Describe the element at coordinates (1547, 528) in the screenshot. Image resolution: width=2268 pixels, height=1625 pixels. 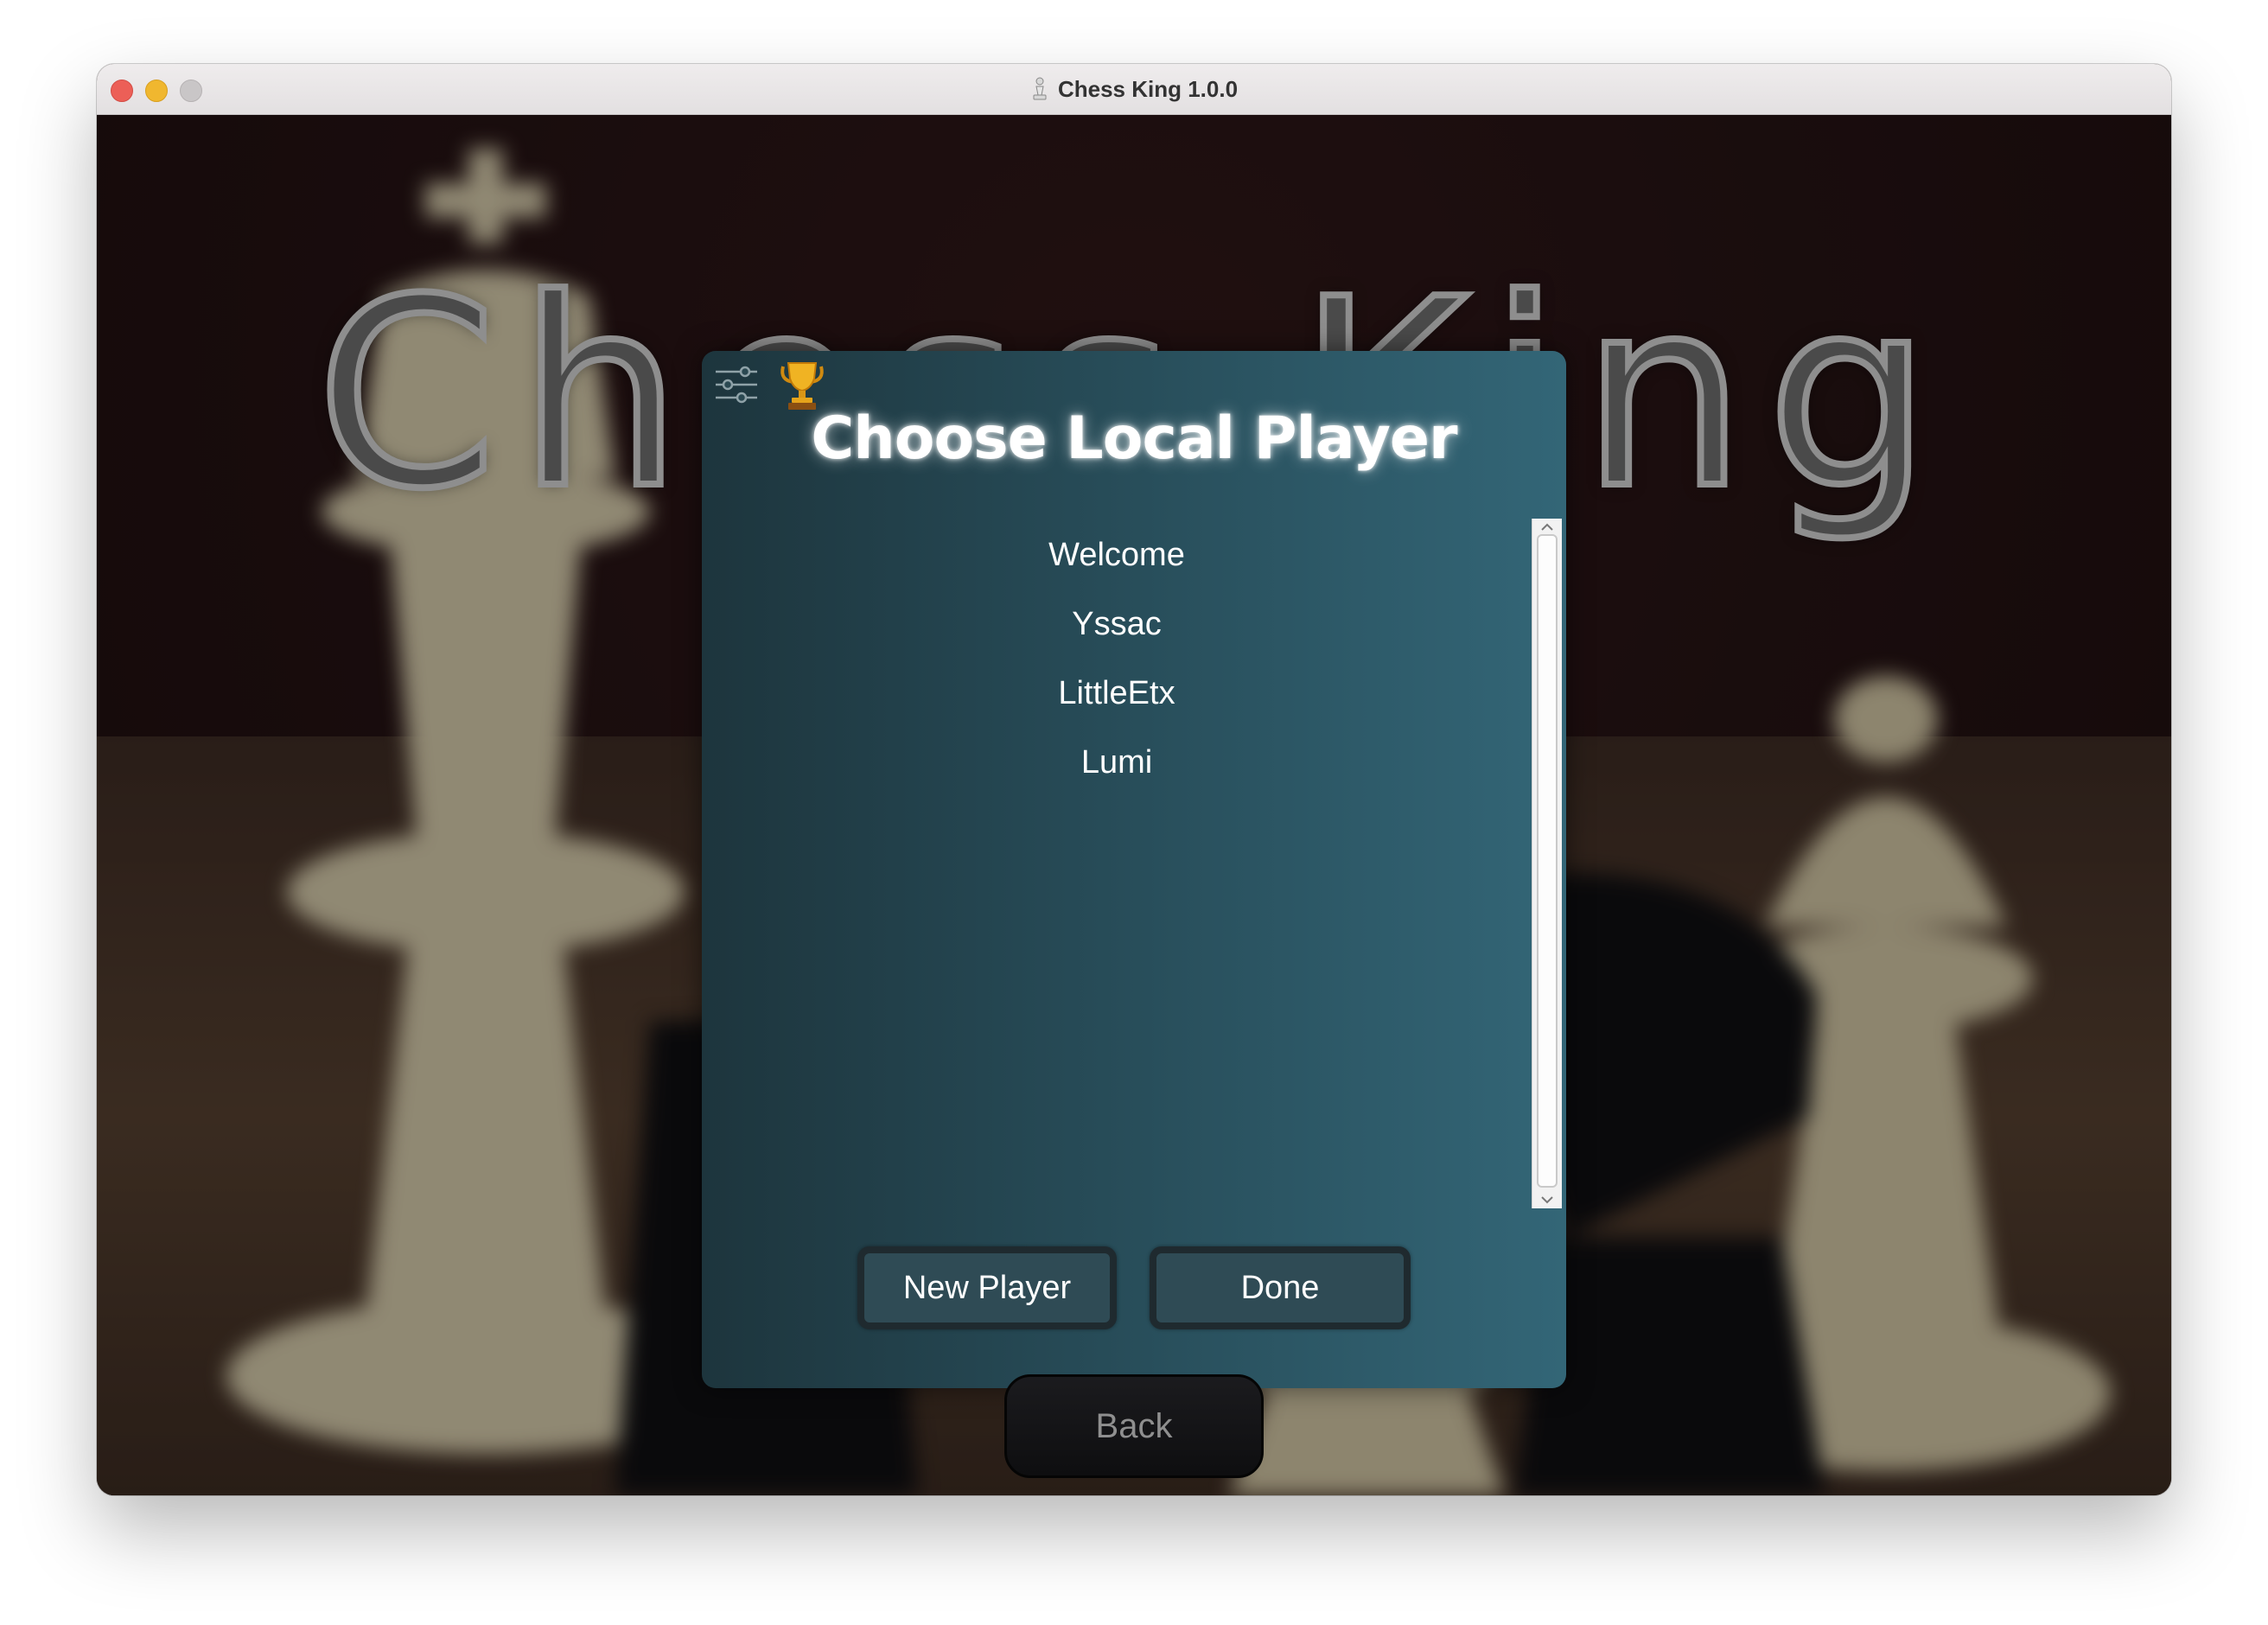
I see `scroll-up-arrow-icon` at that location.